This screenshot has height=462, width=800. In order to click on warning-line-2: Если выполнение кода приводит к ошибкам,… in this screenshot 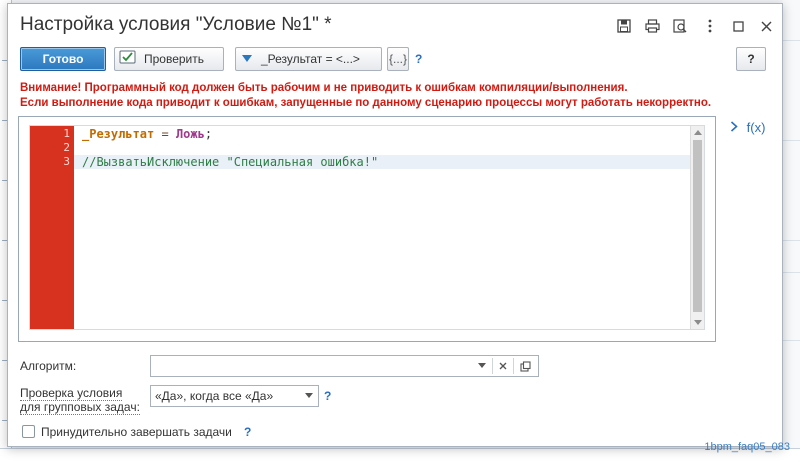, I will do `click(366, 103)`.